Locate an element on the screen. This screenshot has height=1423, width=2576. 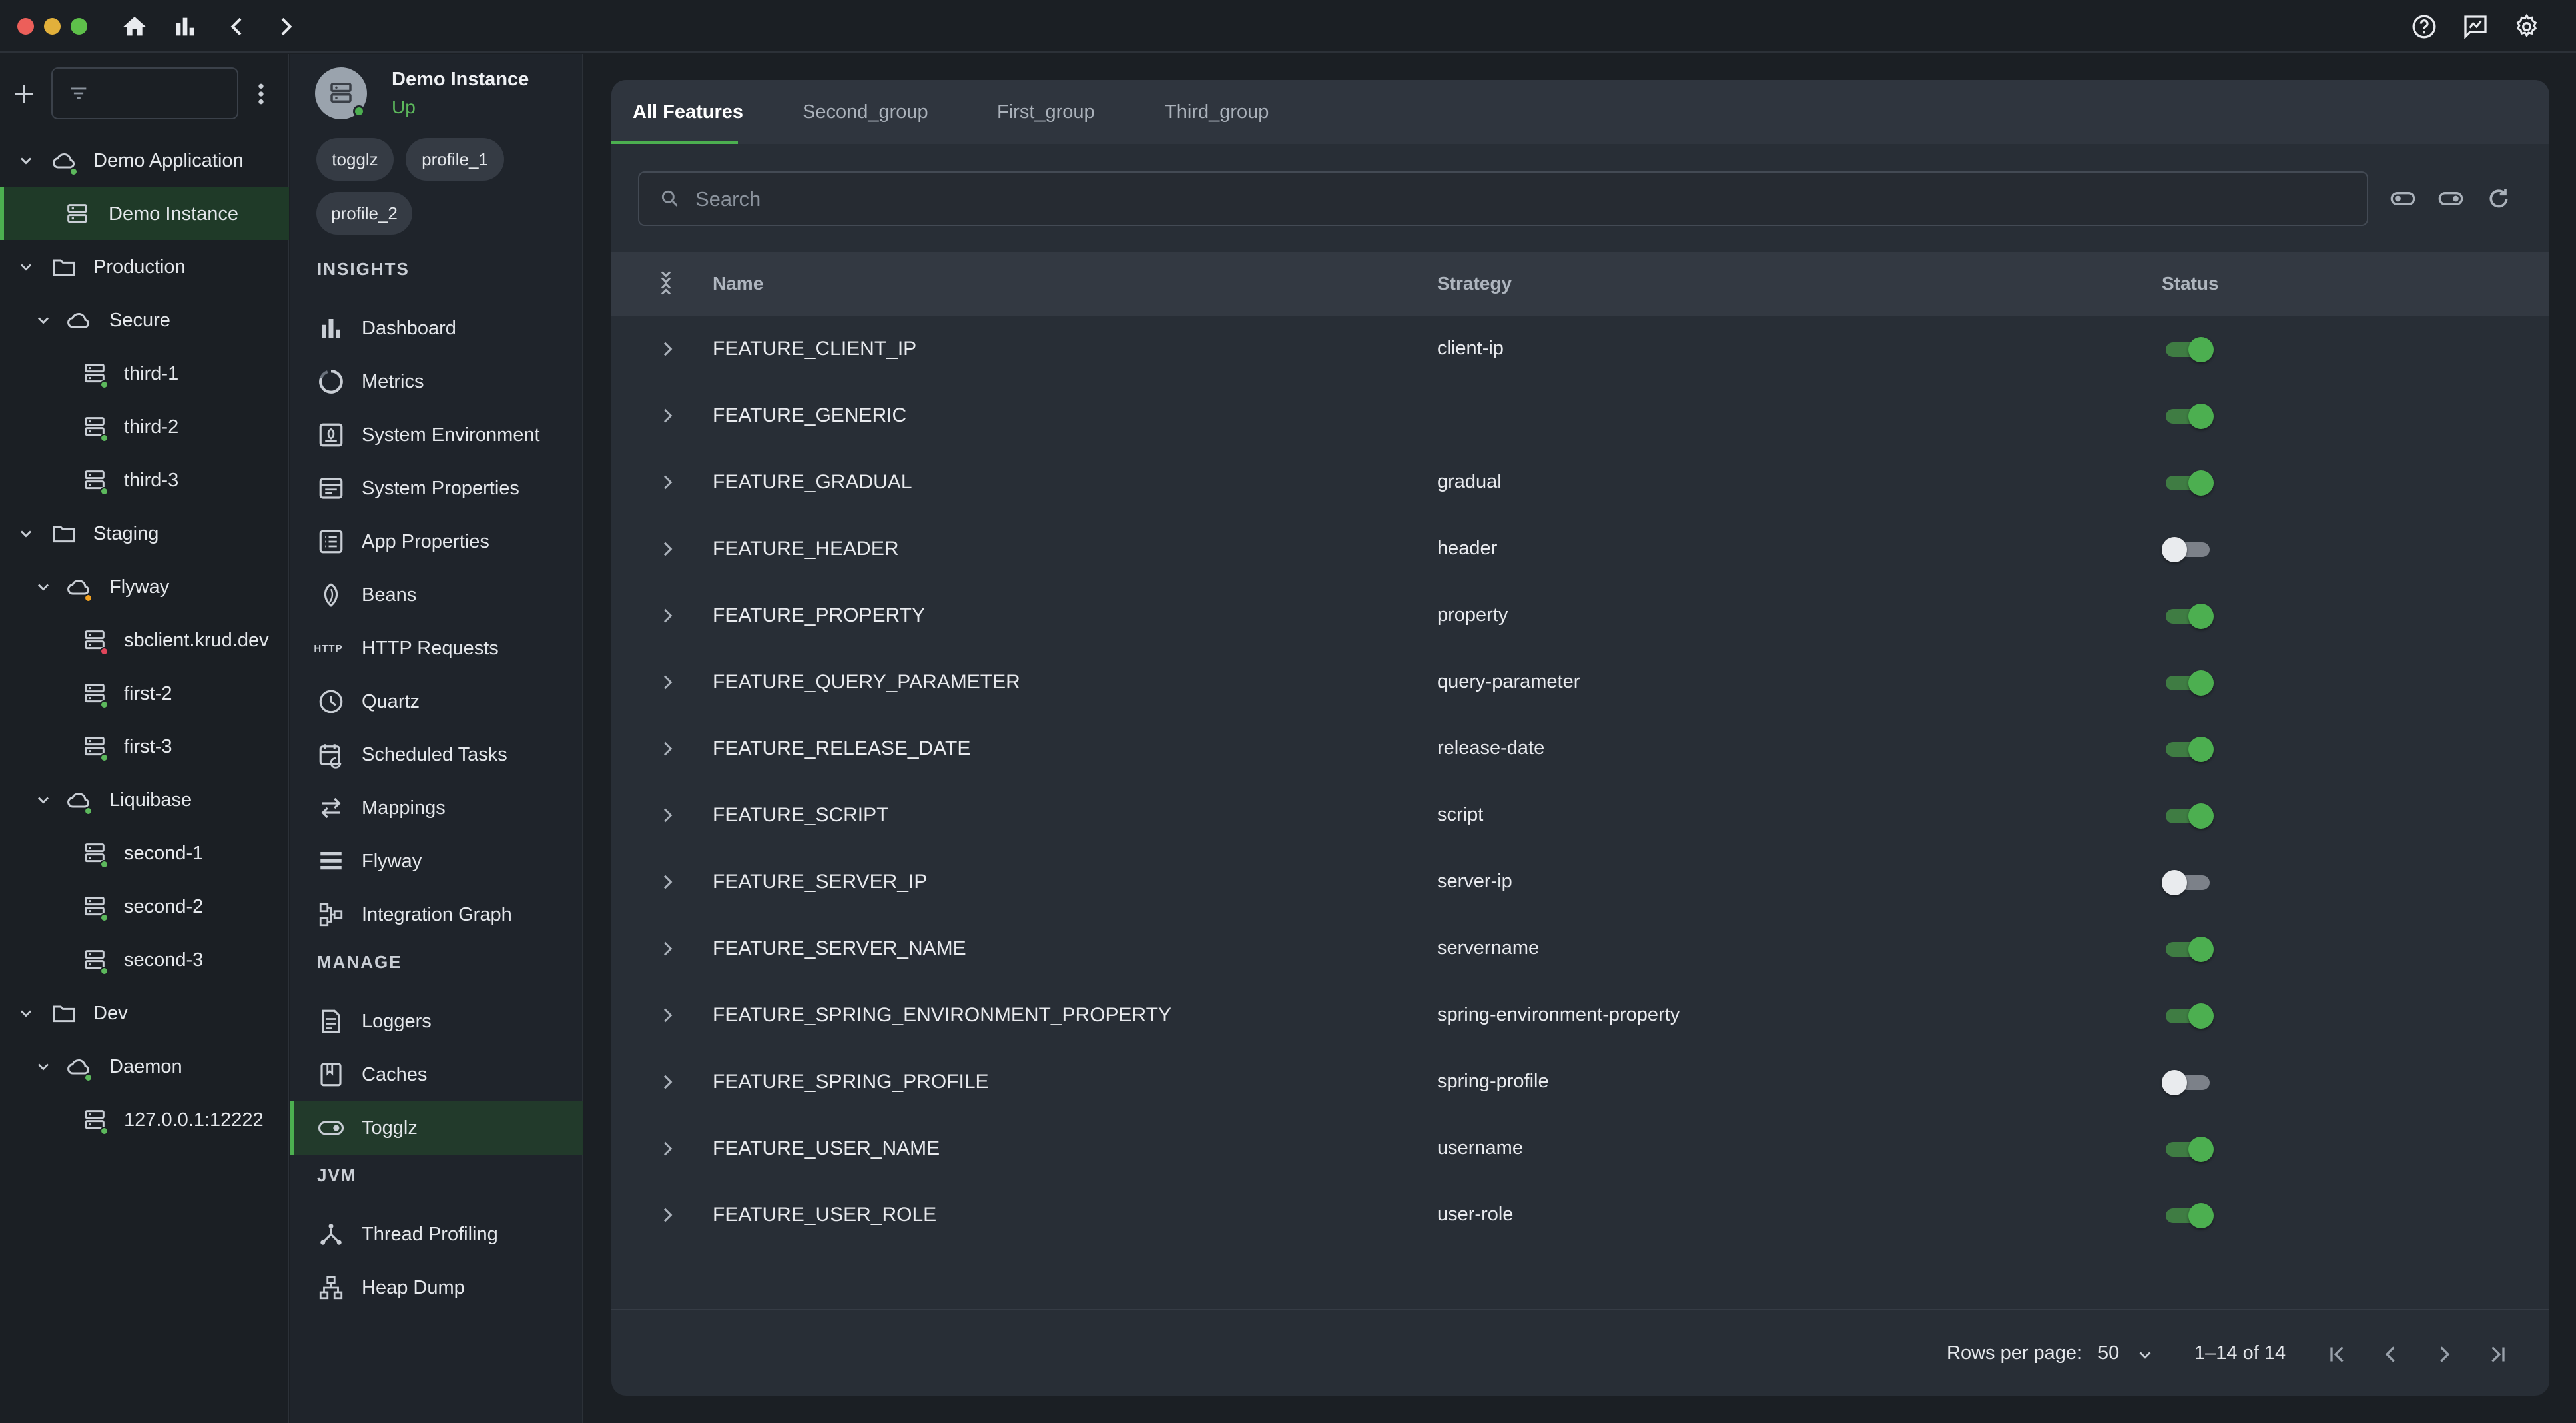
previous-page-icon is located at coordinates (2391, 1354).